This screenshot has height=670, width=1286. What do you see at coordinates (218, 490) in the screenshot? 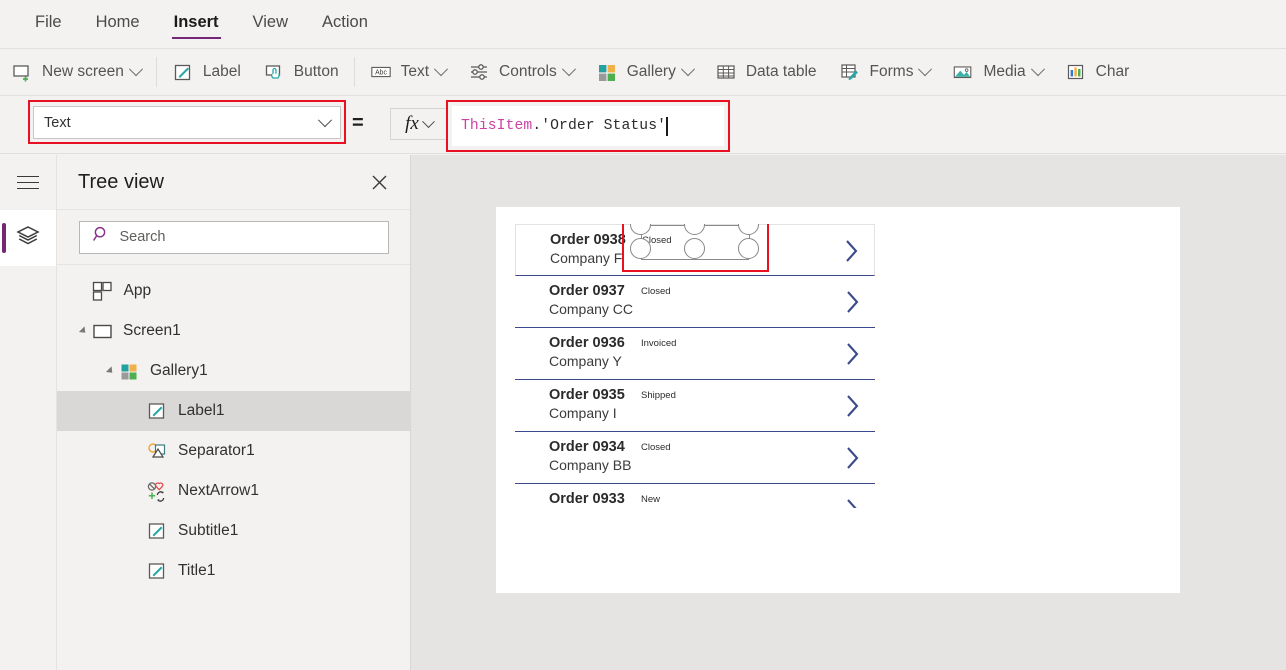
I see `tree-item-label: NextArrow1` at bounding box center [218, 490].